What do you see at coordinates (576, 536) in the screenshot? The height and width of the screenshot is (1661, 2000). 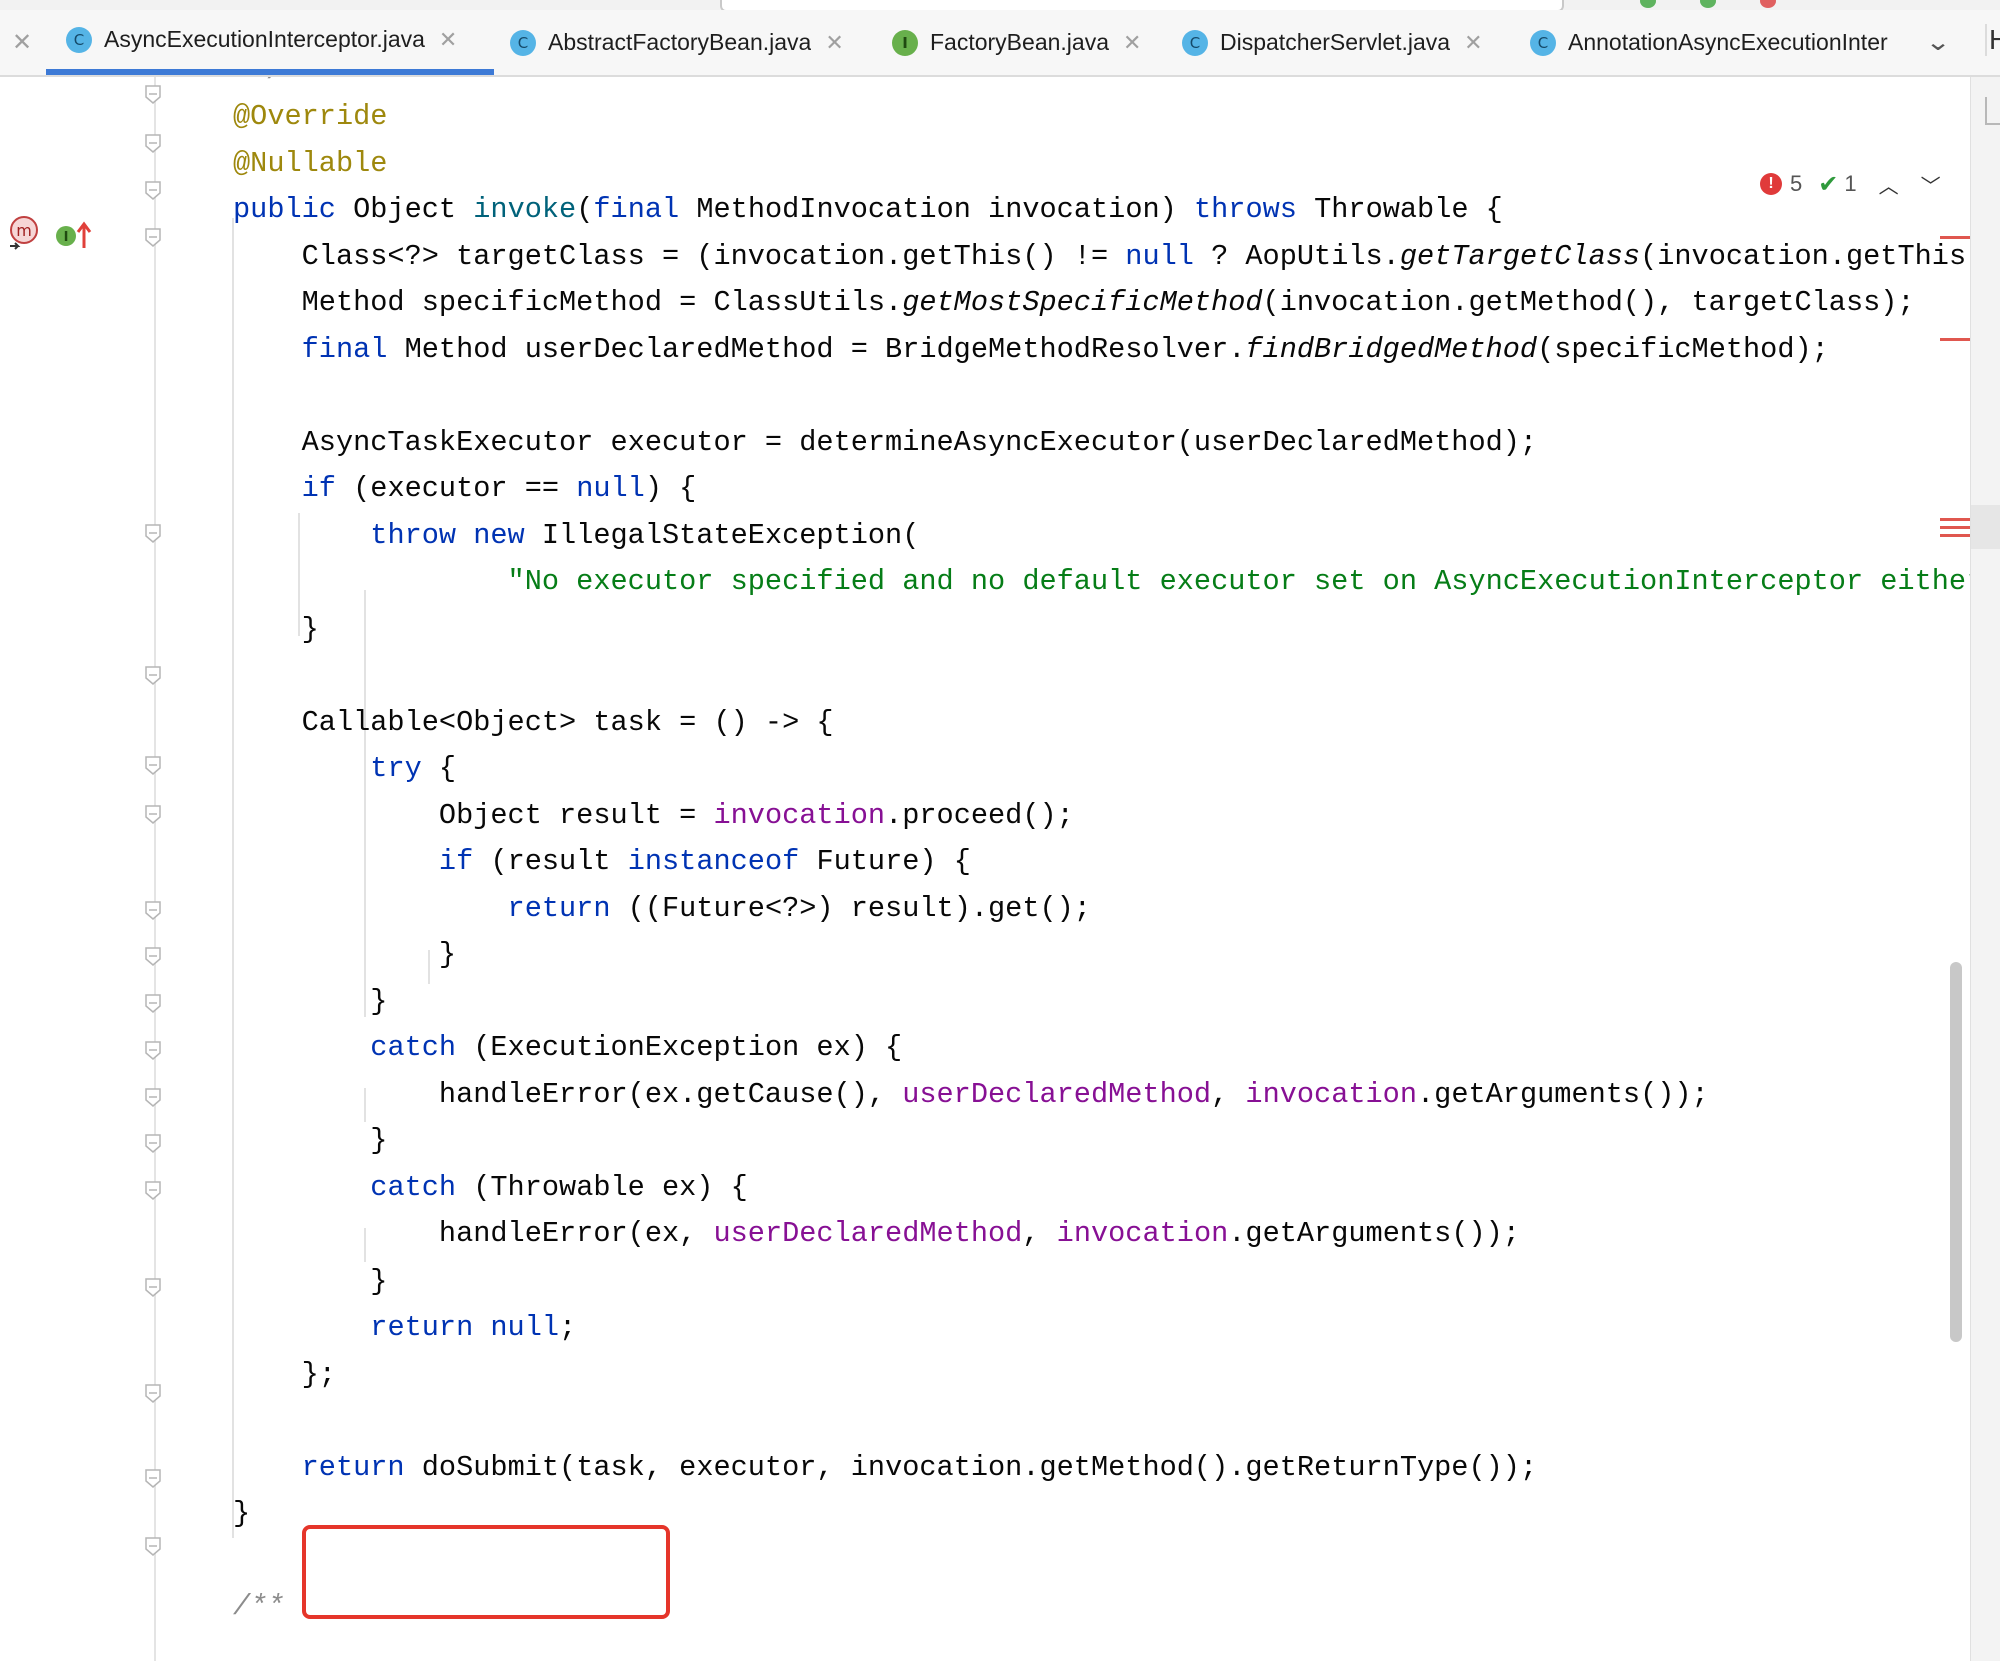 I see `code-line: throw new IllegalStateException(` at bounding box center [576, 536].